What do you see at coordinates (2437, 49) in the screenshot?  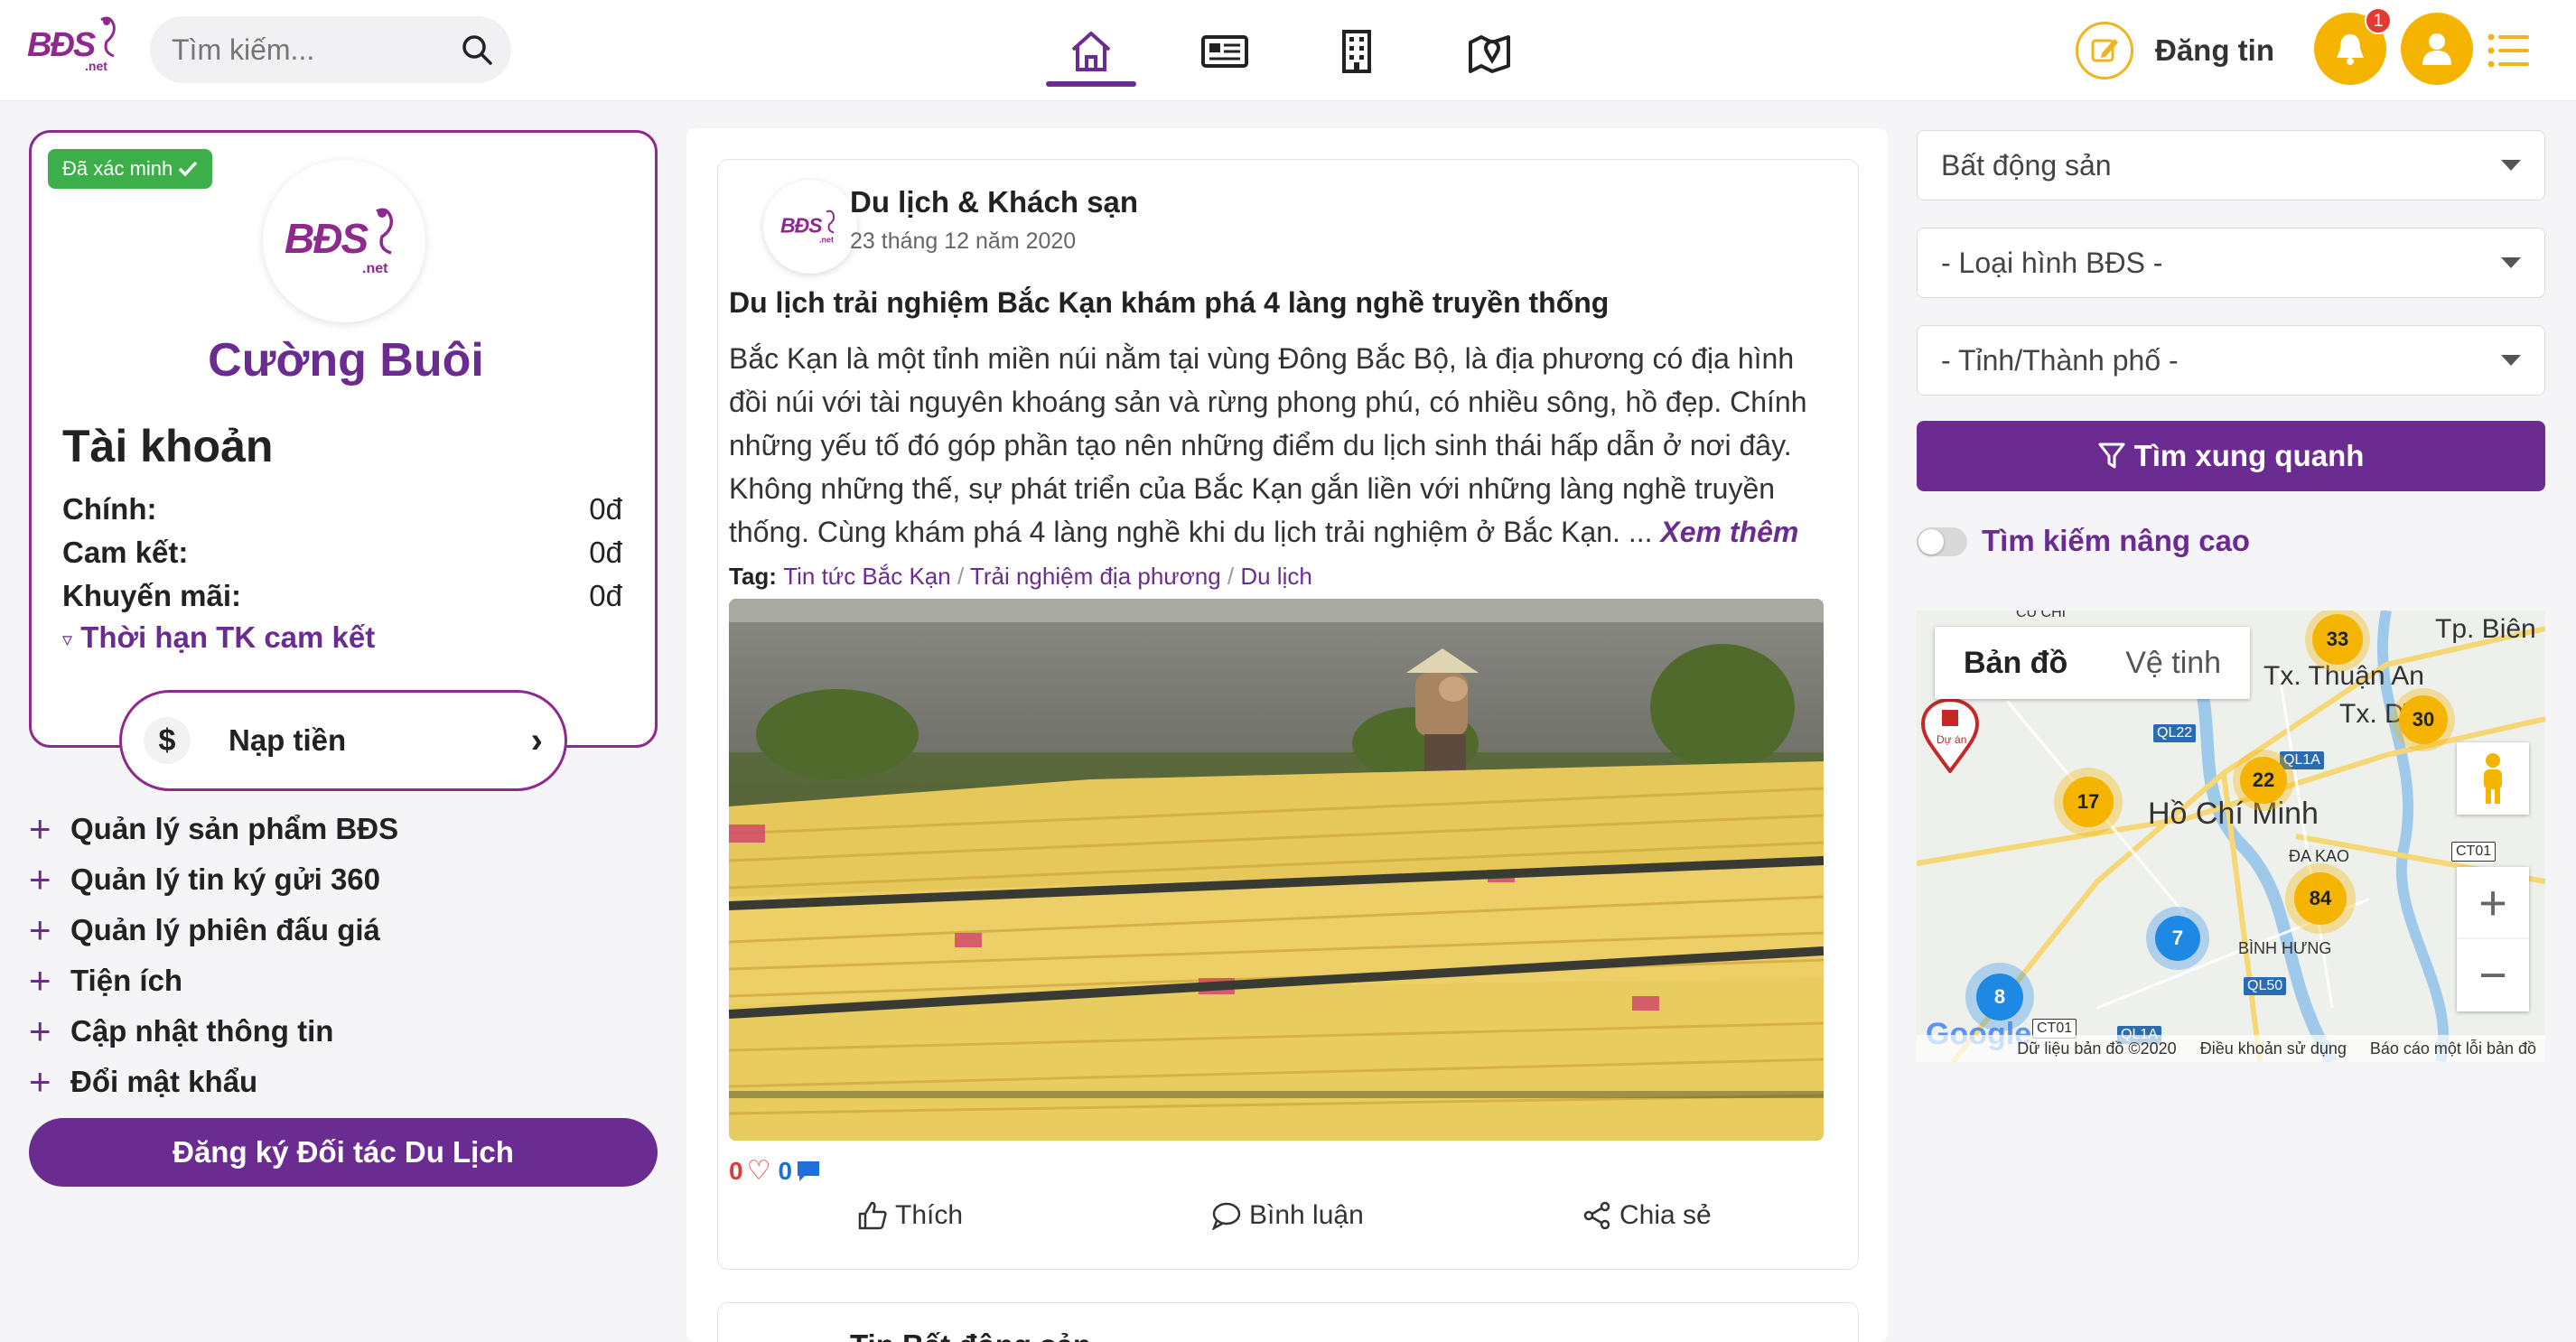 I see `user-account-button` at bounding box center [2437, 49].